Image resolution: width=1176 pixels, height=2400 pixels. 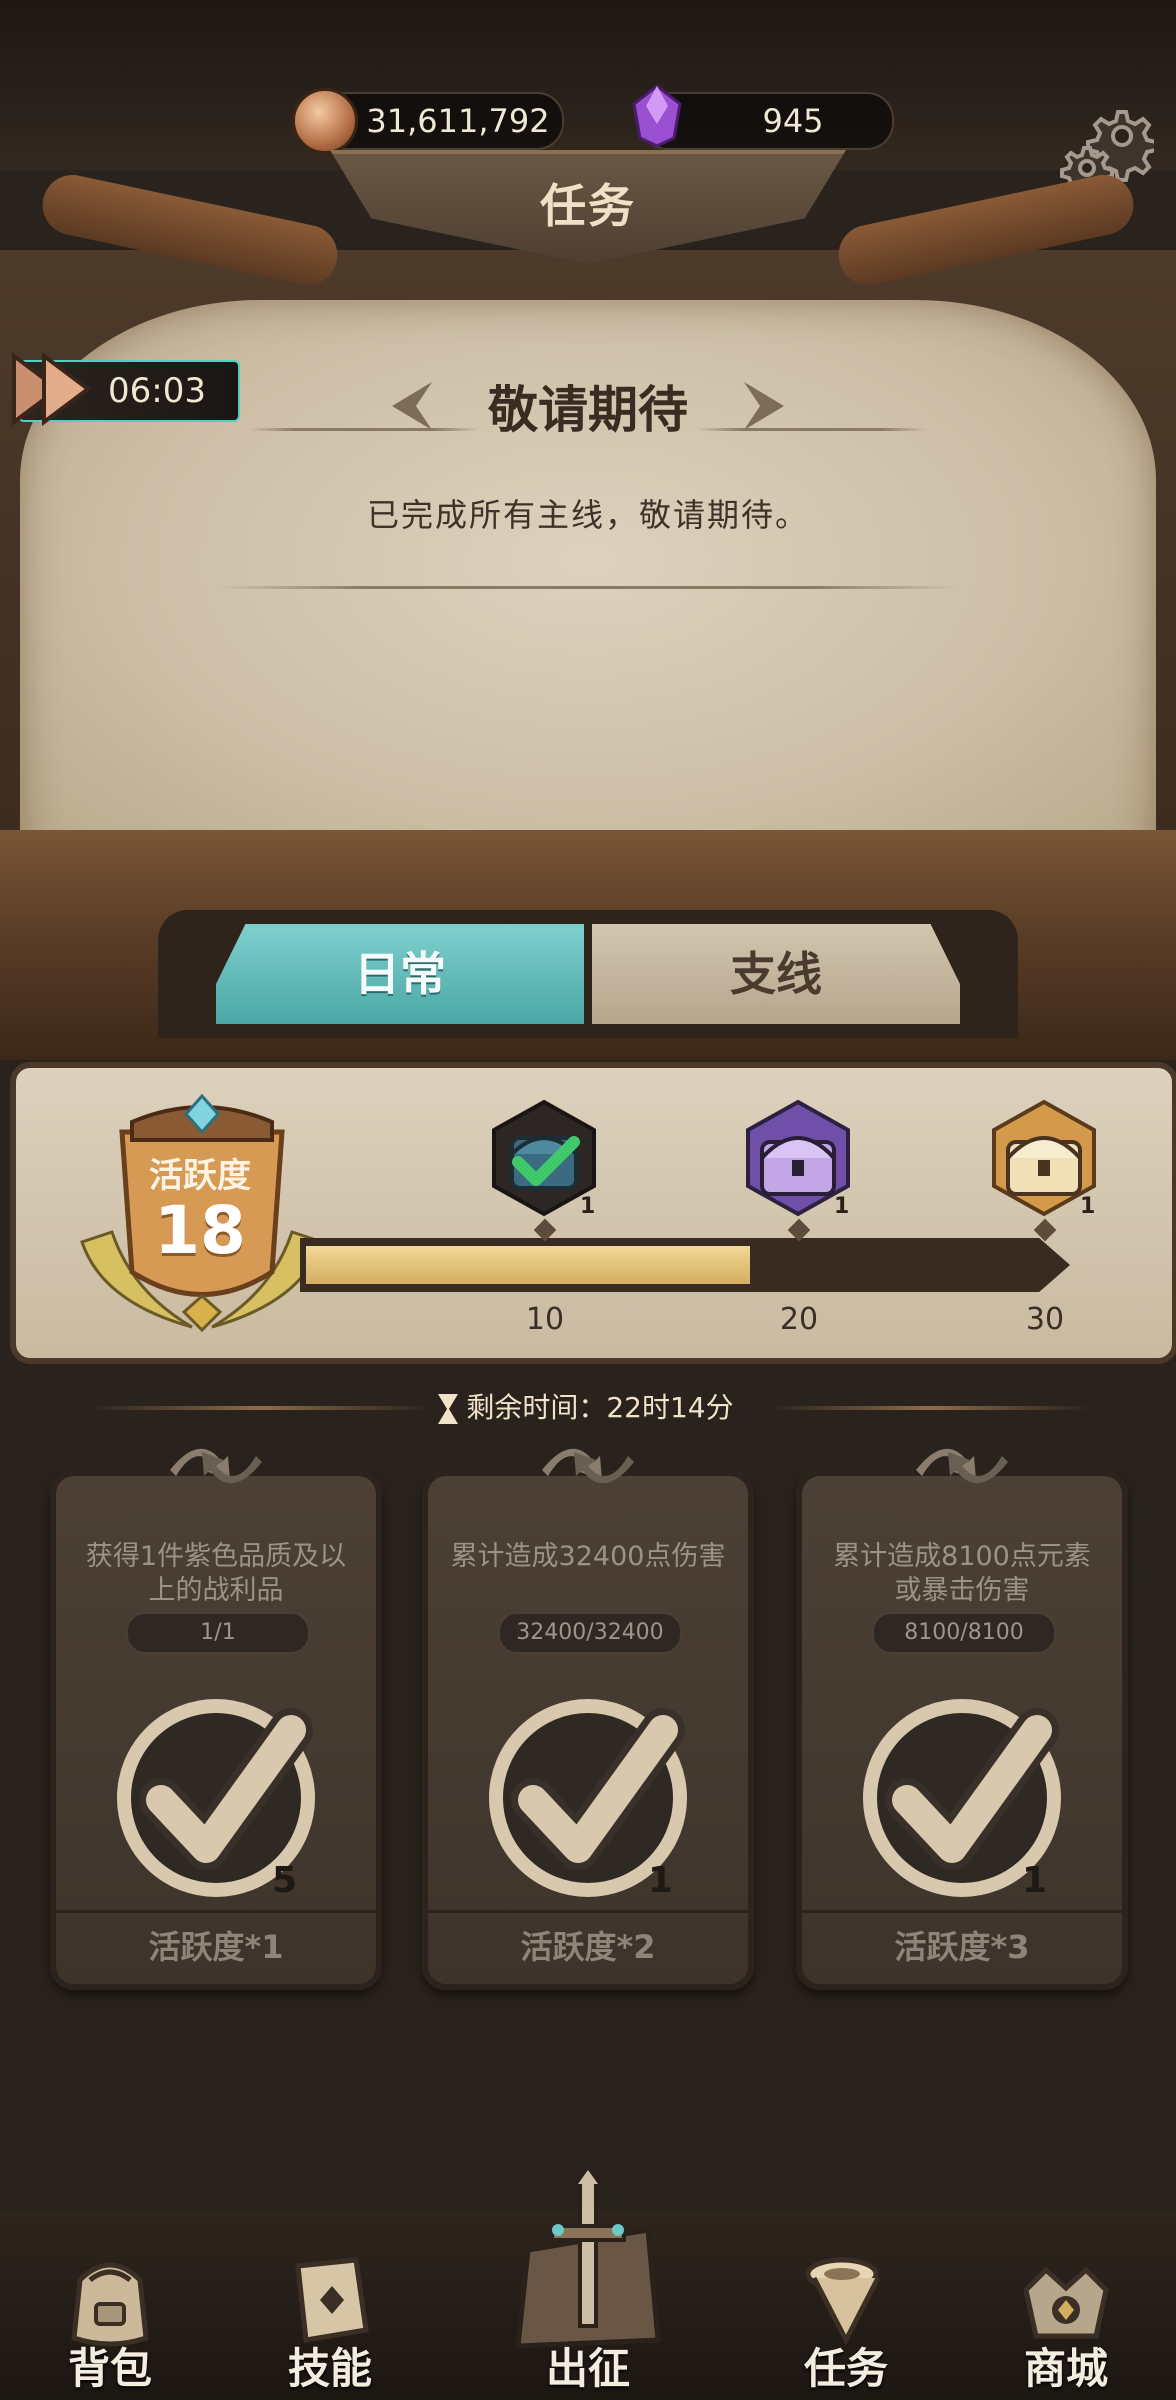 What do you see at coordinates (846, 2320) in the screenshot?
I see `nav-quests: 任务` at bounding box center [846, 2320].